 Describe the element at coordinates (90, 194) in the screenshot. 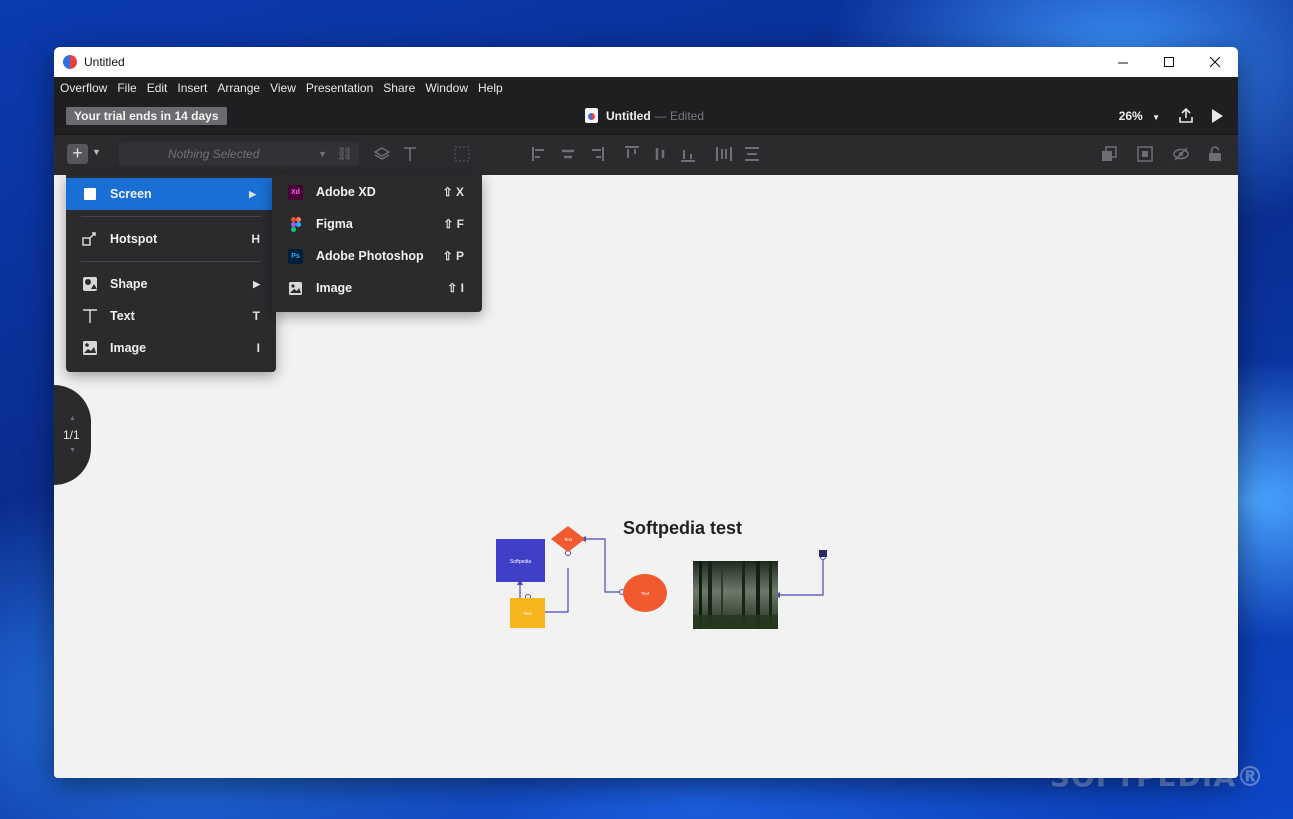

I see `screen-icon` at that location.